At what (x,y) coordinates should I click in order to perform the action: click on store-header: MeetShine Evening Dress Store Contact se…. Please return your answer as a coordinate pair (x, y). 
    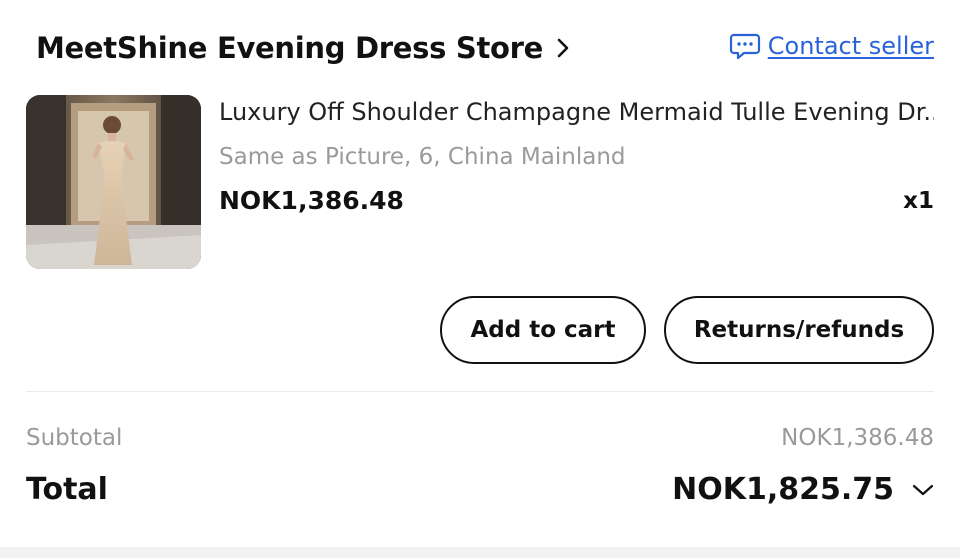
    Looking at the image, I should click on (485, 48).